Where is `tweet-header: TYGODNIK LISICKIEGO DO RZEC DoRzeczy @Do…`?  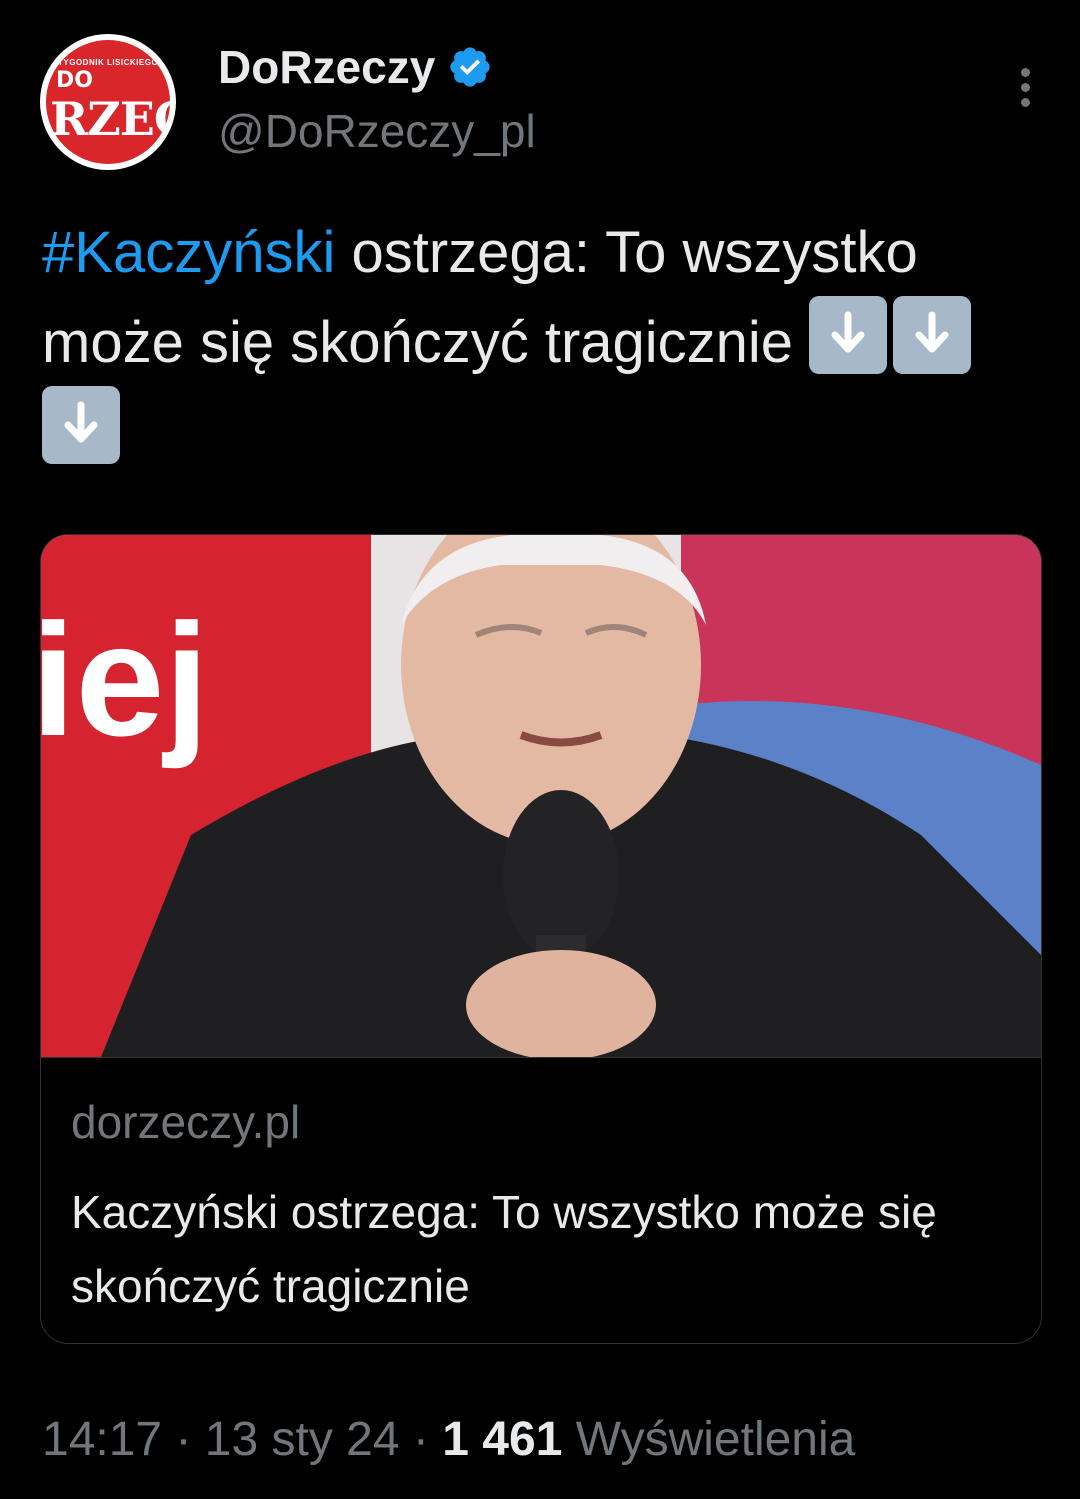
tweet-header: TYGODNIK LISICKIEGO DO RZEC DoRzeczy @Do… is located at coordinates (540, 104).